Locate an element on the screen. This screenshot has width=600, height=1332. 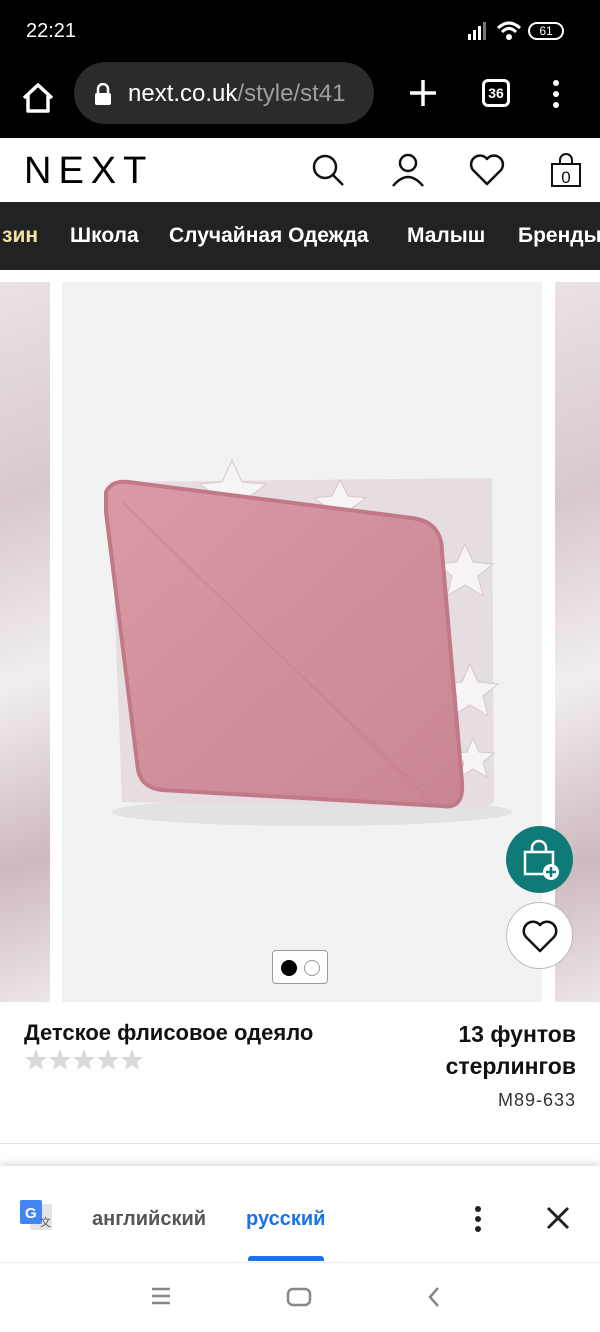
url-path: /style/st41 is located at coordinates (291, 93).